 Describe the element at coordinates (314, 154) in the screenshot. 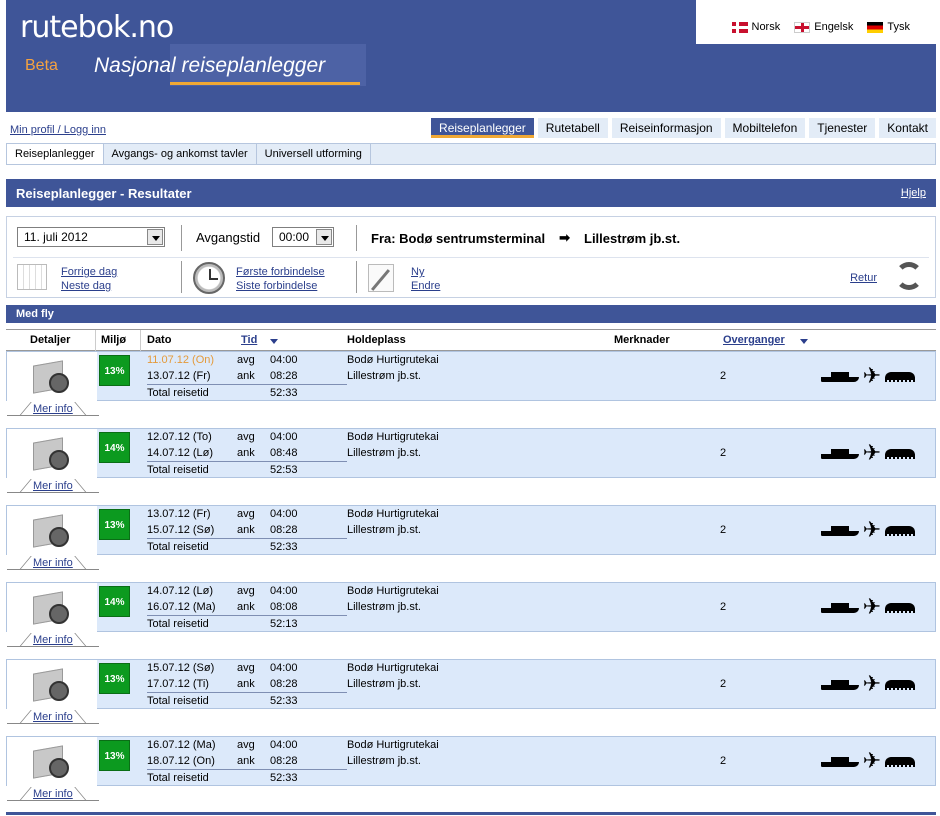

I see `subnav-universell: Universell utforming` at that location.